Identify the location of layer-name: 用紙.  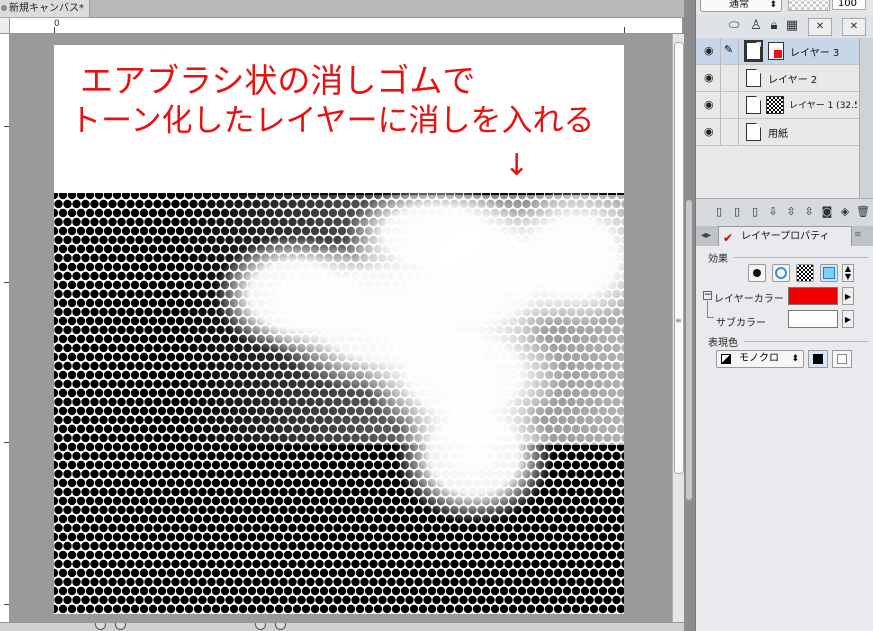
(778, 134).